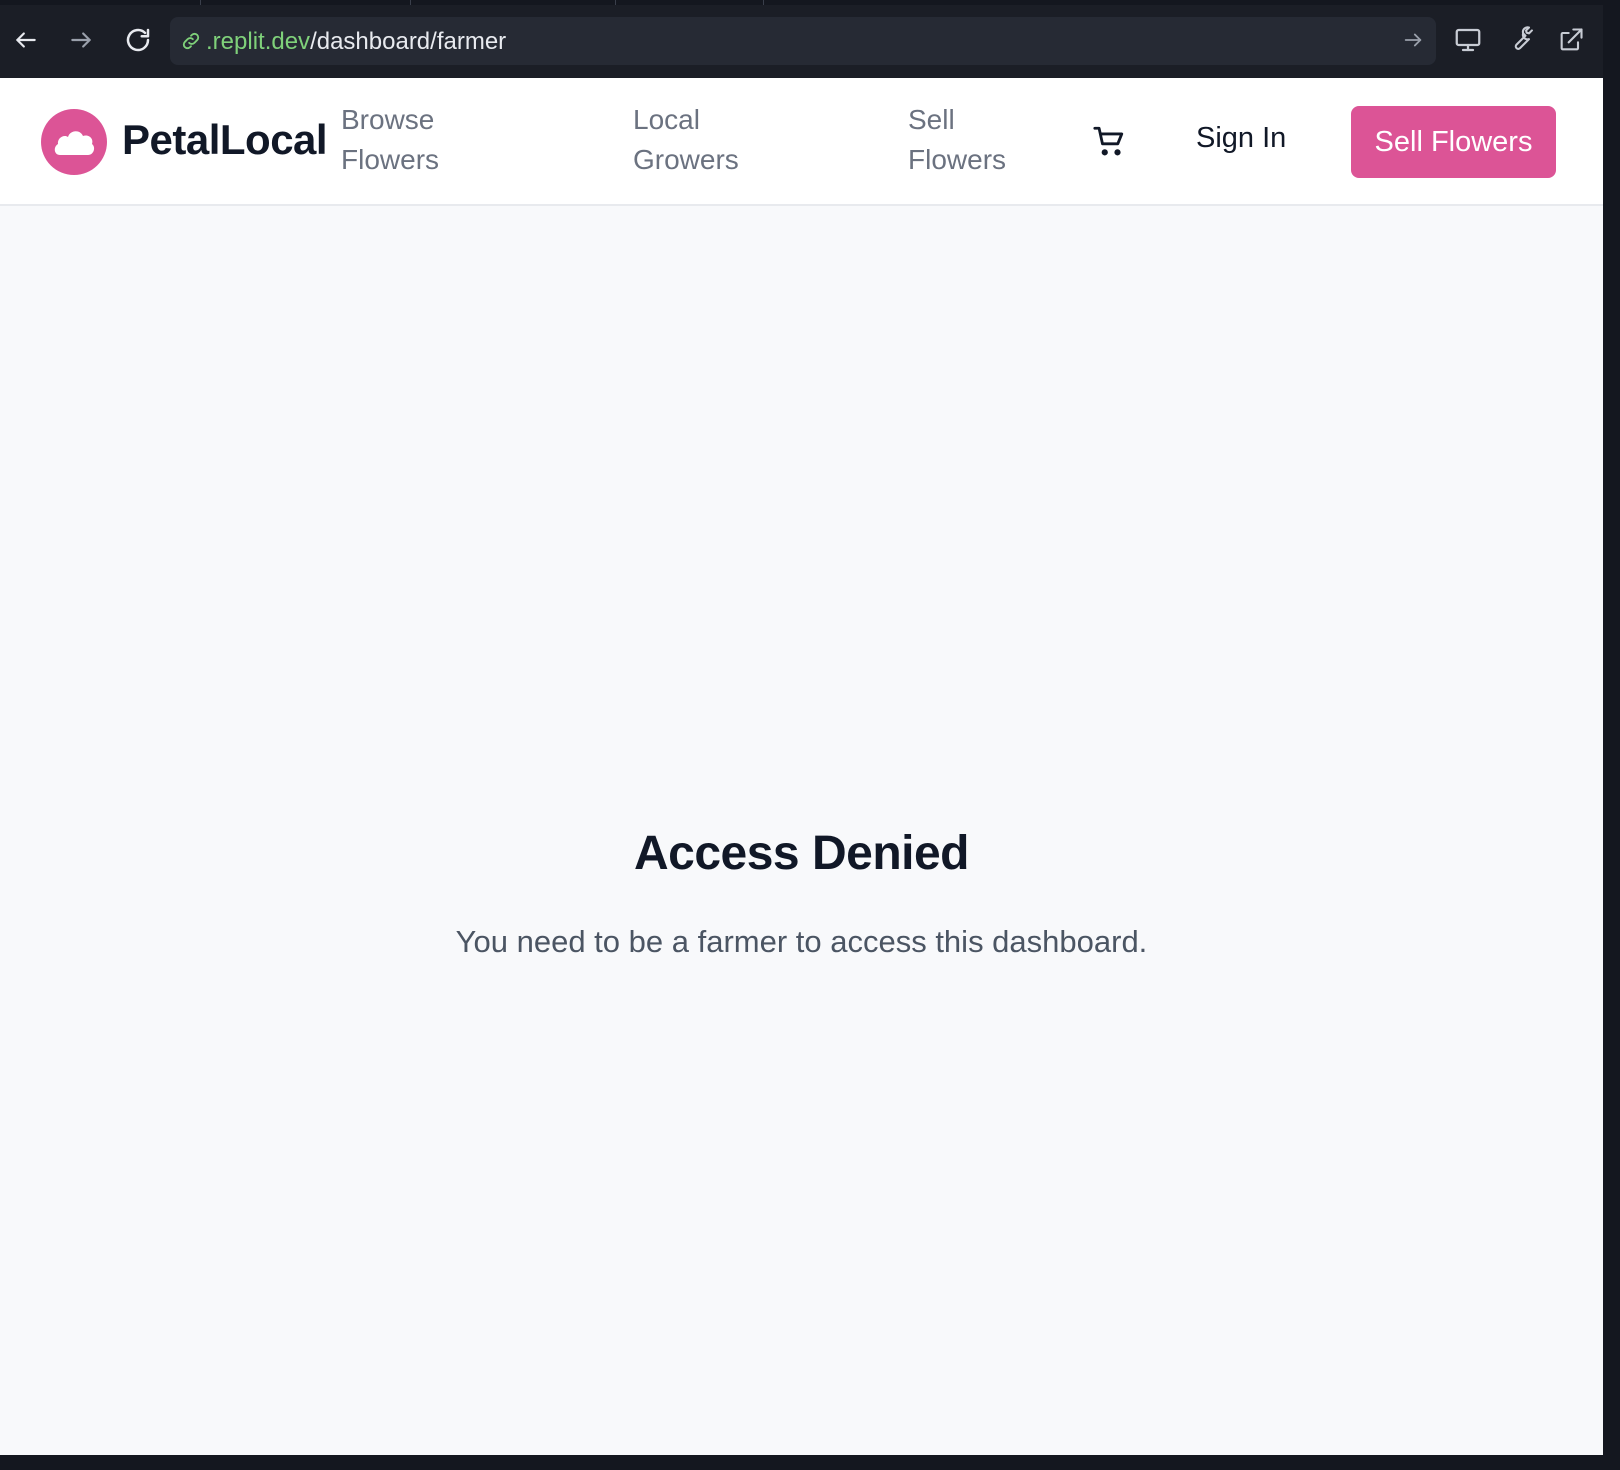 The height and width of the screenshot is (1470, 1620). What do you see at coordinates (666, 119) in the screenshot?
I see `nav-label-line1: Local` at bounding box center [666, 119].